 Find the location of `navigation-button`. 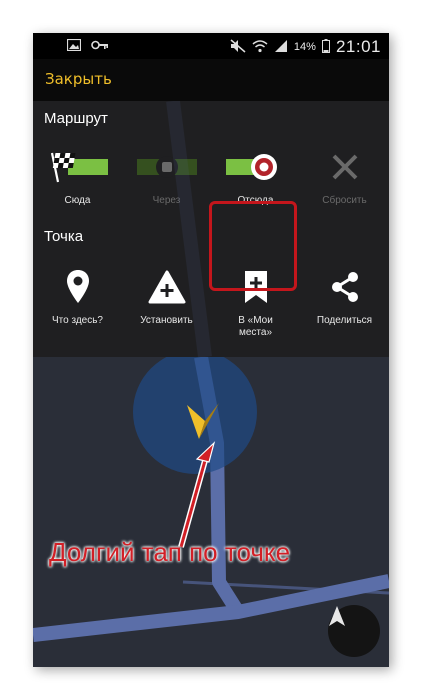

navigation-button is located at coordinates (354, 631).